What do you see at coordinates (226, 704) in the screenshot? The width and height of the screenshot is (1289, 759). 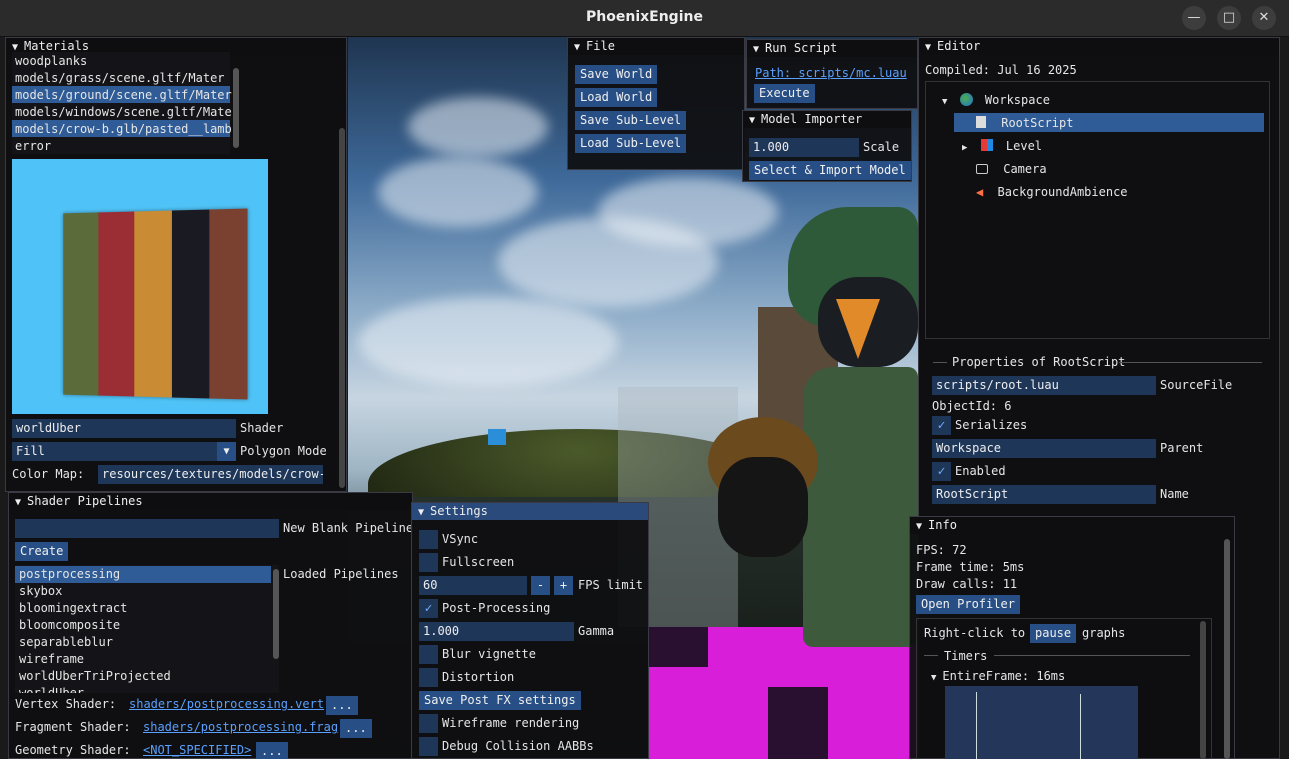 I see `vertex-shader-link: shaders/postprocessing.vert` at bounding box center [226, 704].